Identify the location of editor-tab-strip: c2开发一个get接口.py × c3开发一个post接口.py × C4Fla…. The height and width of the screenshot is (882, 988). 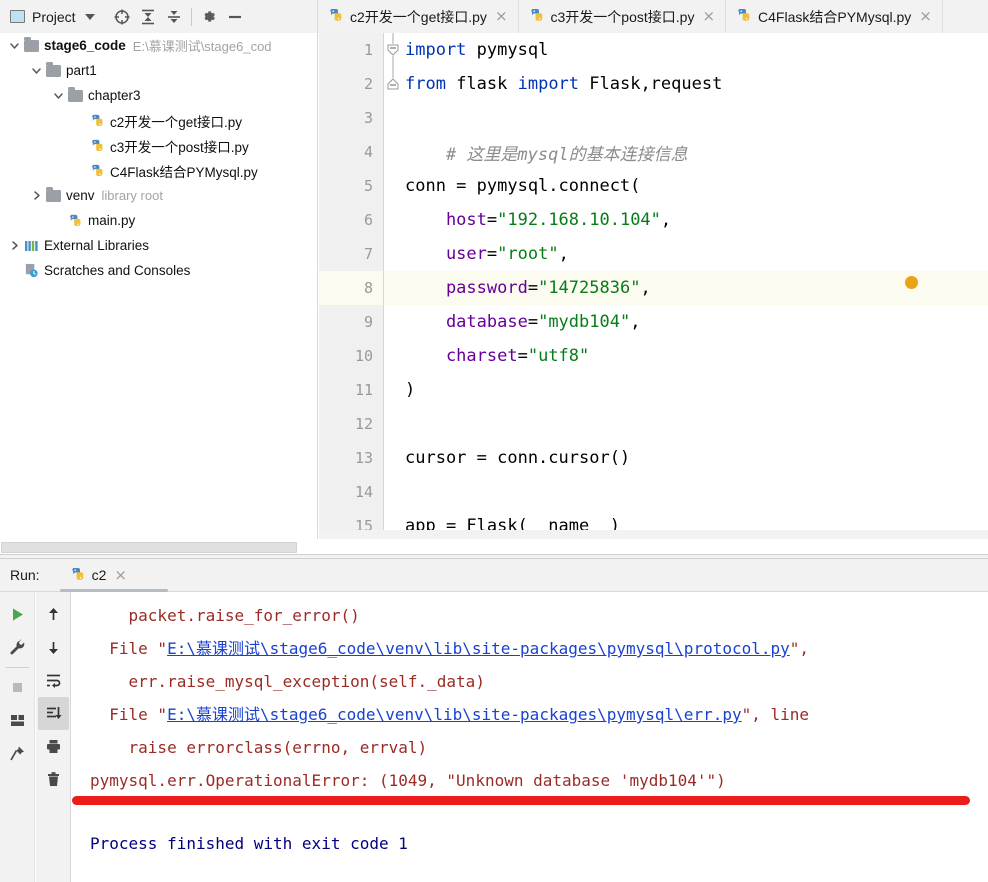
(653, 16).